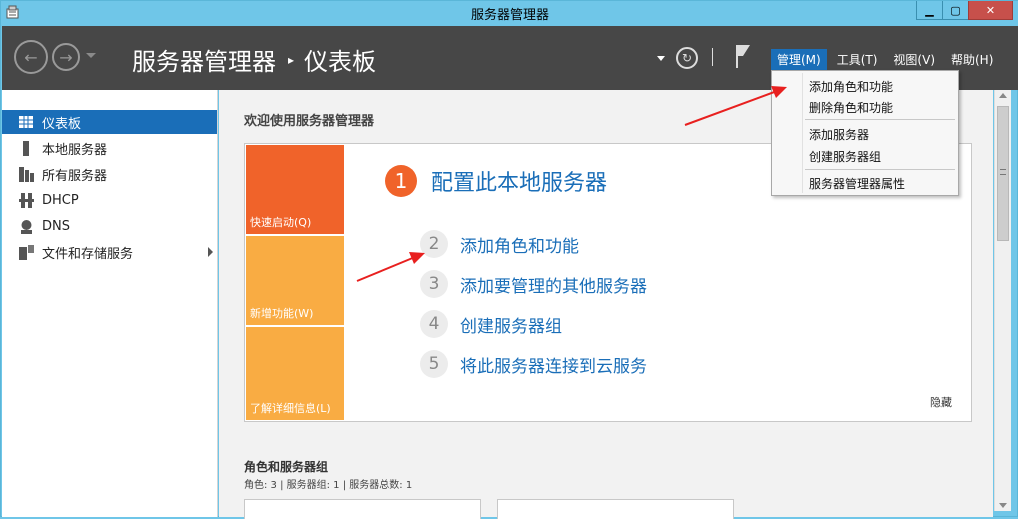  I want to click on menu-item-create-server-group: 创建服务器组, so click(845, 156).